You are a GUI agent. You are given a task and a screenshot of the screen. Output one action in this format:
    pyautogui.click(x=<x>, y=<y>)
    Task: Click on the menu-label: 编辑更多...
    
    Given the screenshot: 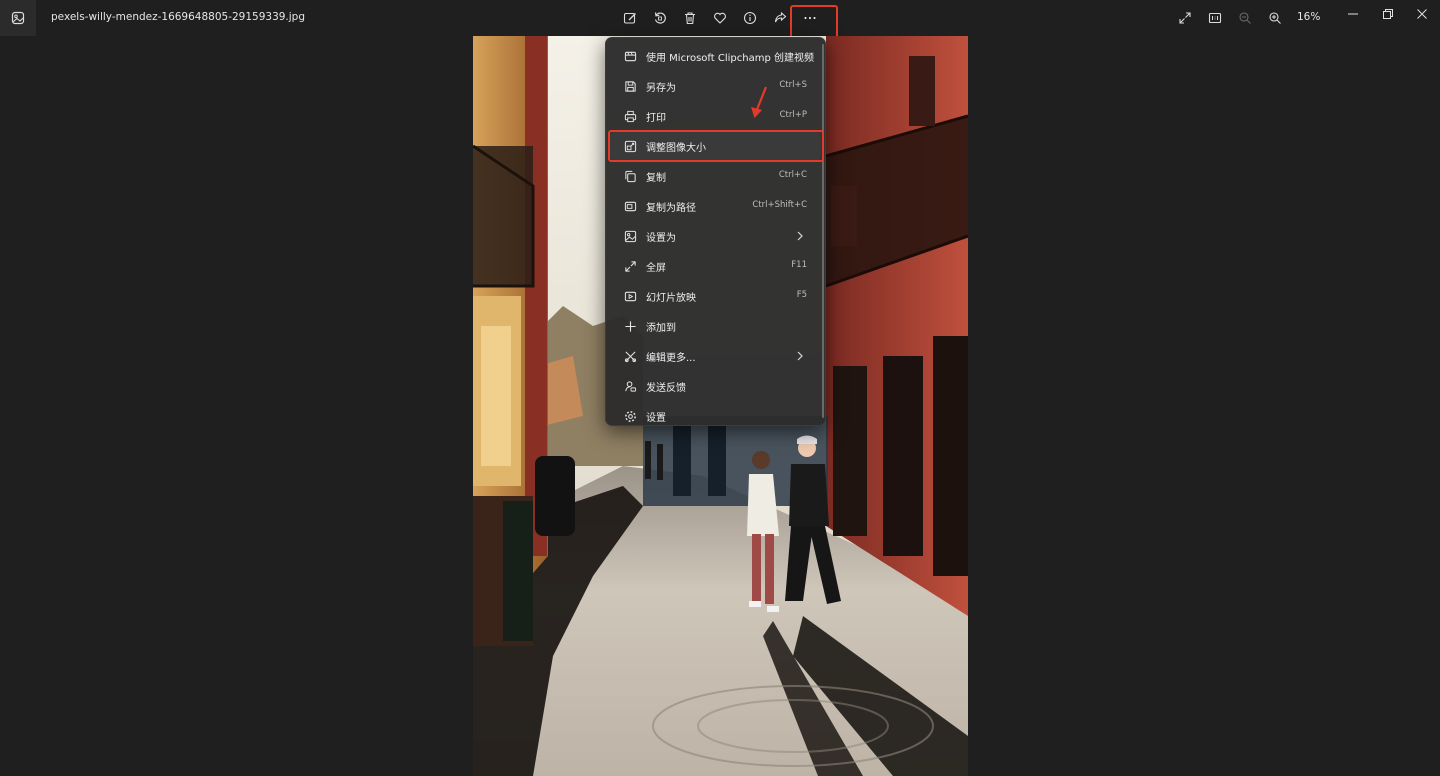 What is the action you would take?
    pyautogui.click(x=671, y=358)
    